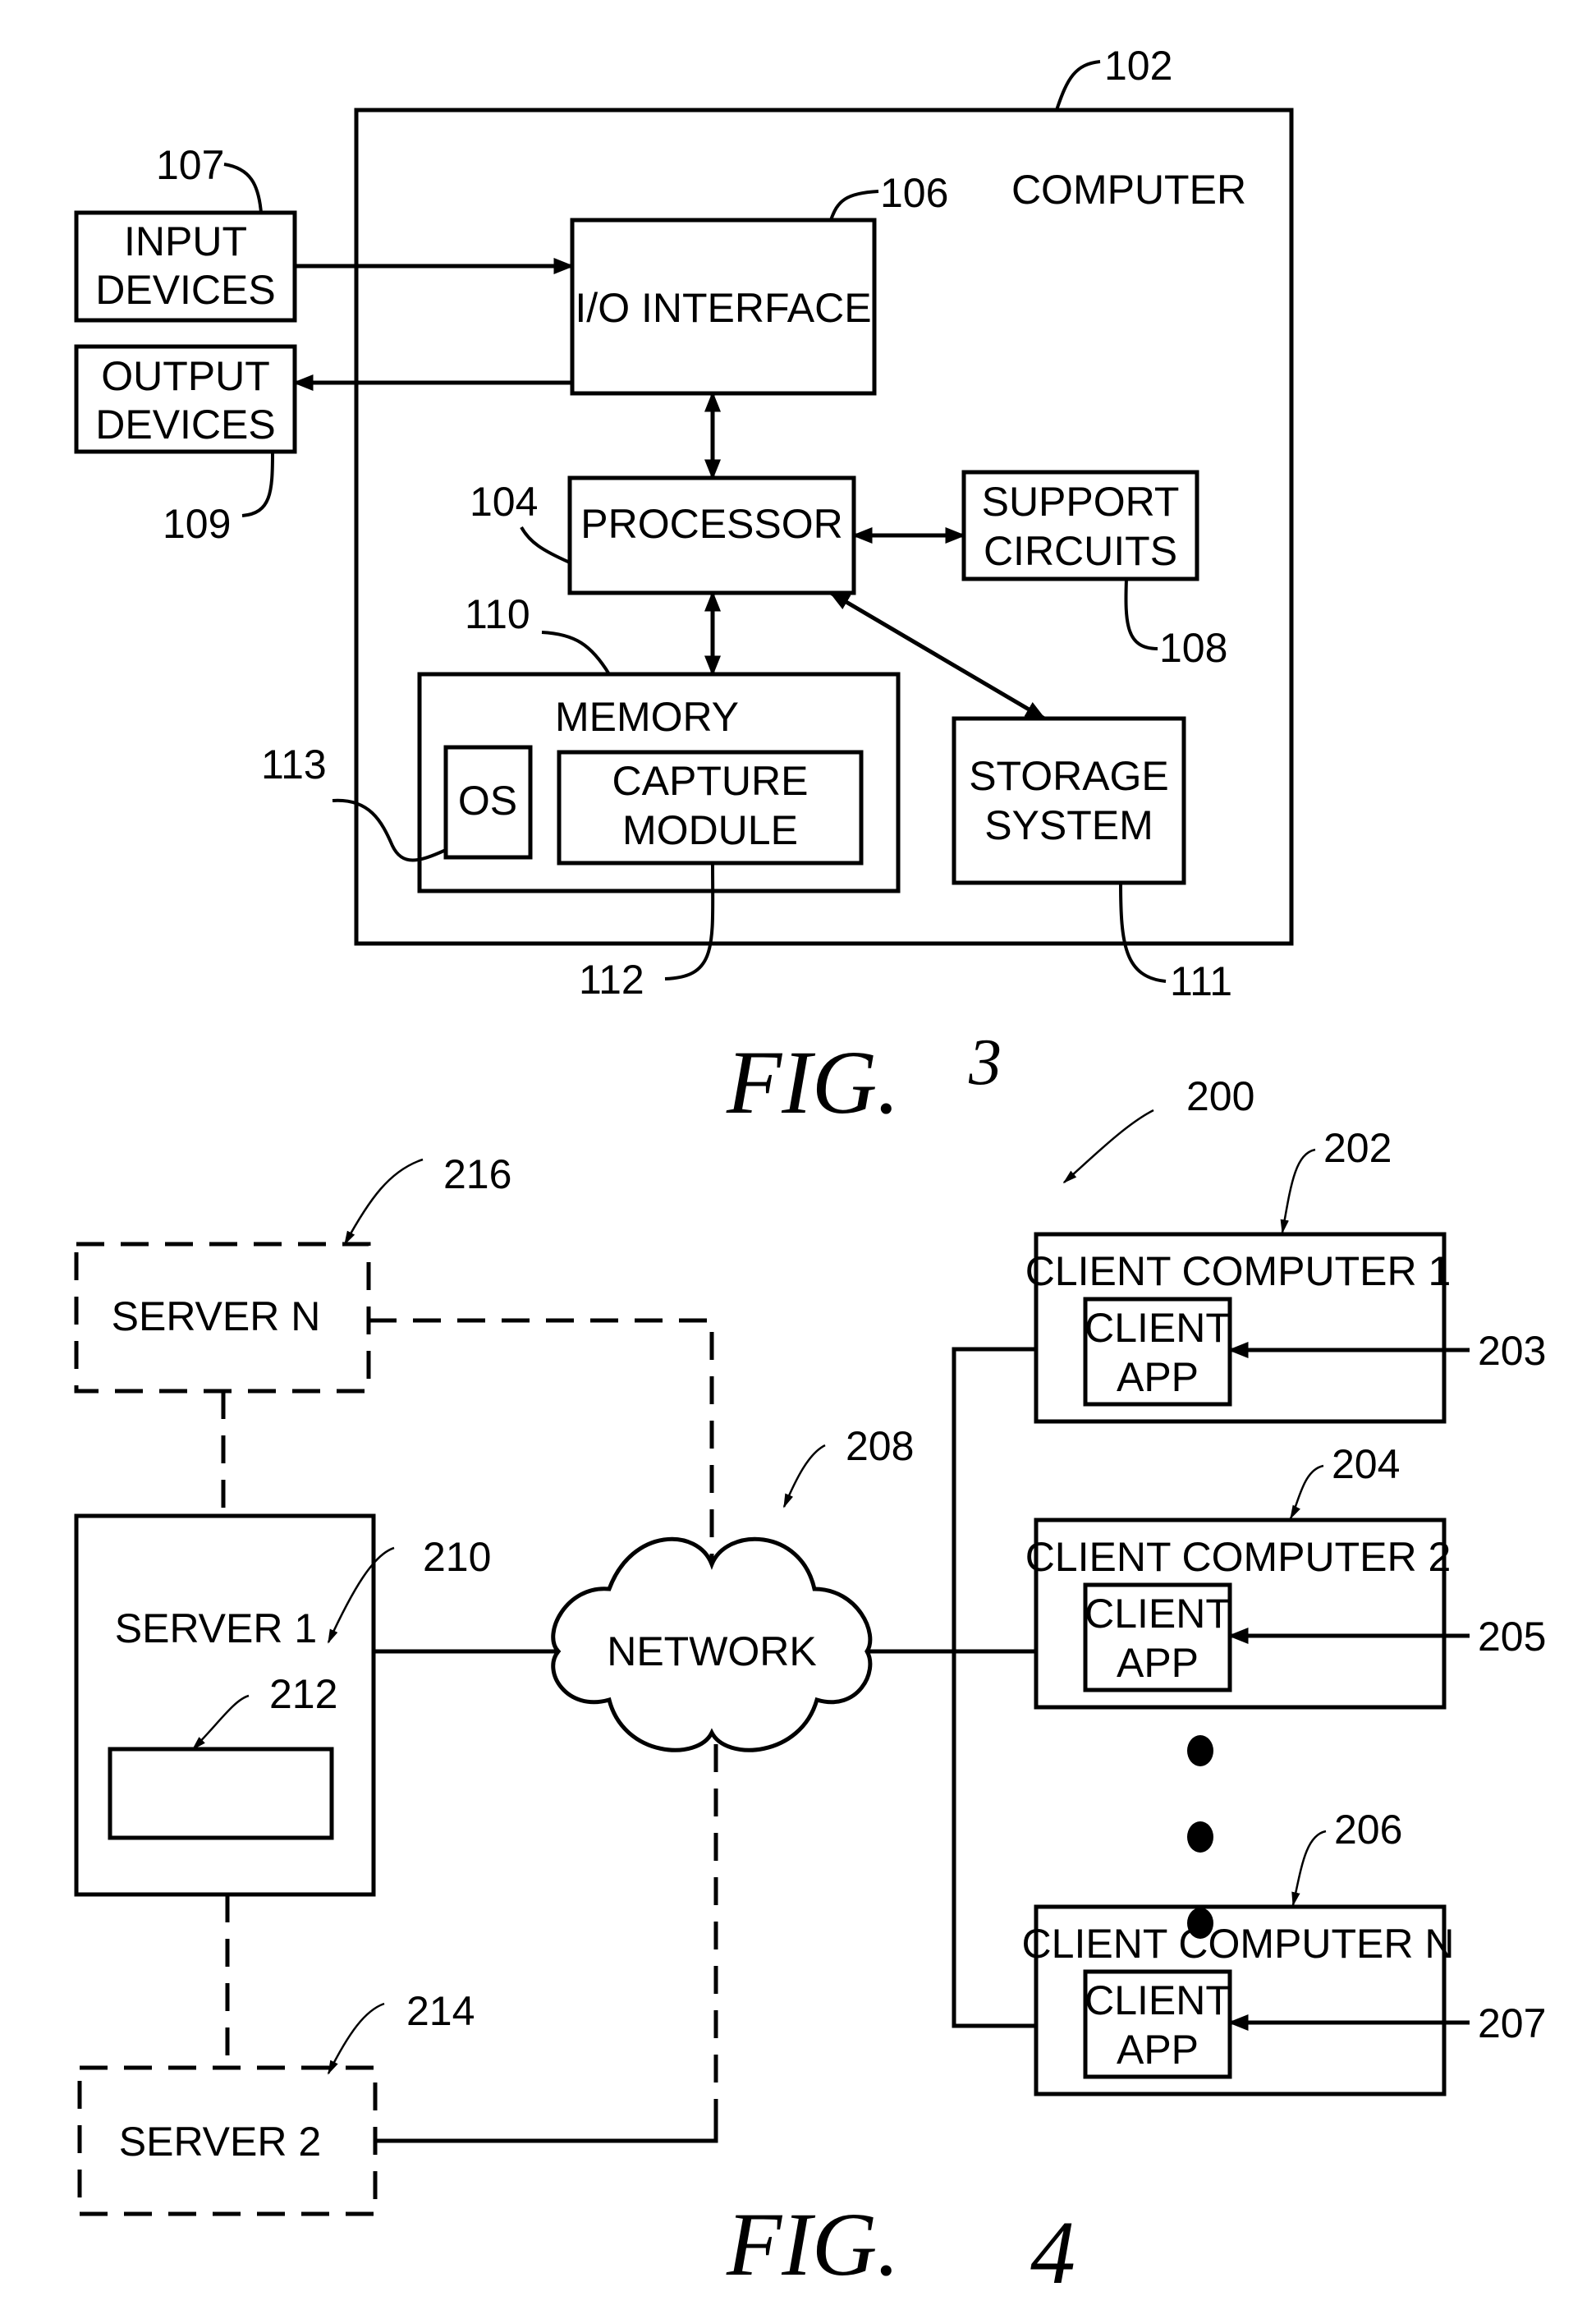 This screenshot has width=1596, height=2319. Describe the element at coordinates (611, 980) in the screenshot. I see `ref-112: 112` at that location.